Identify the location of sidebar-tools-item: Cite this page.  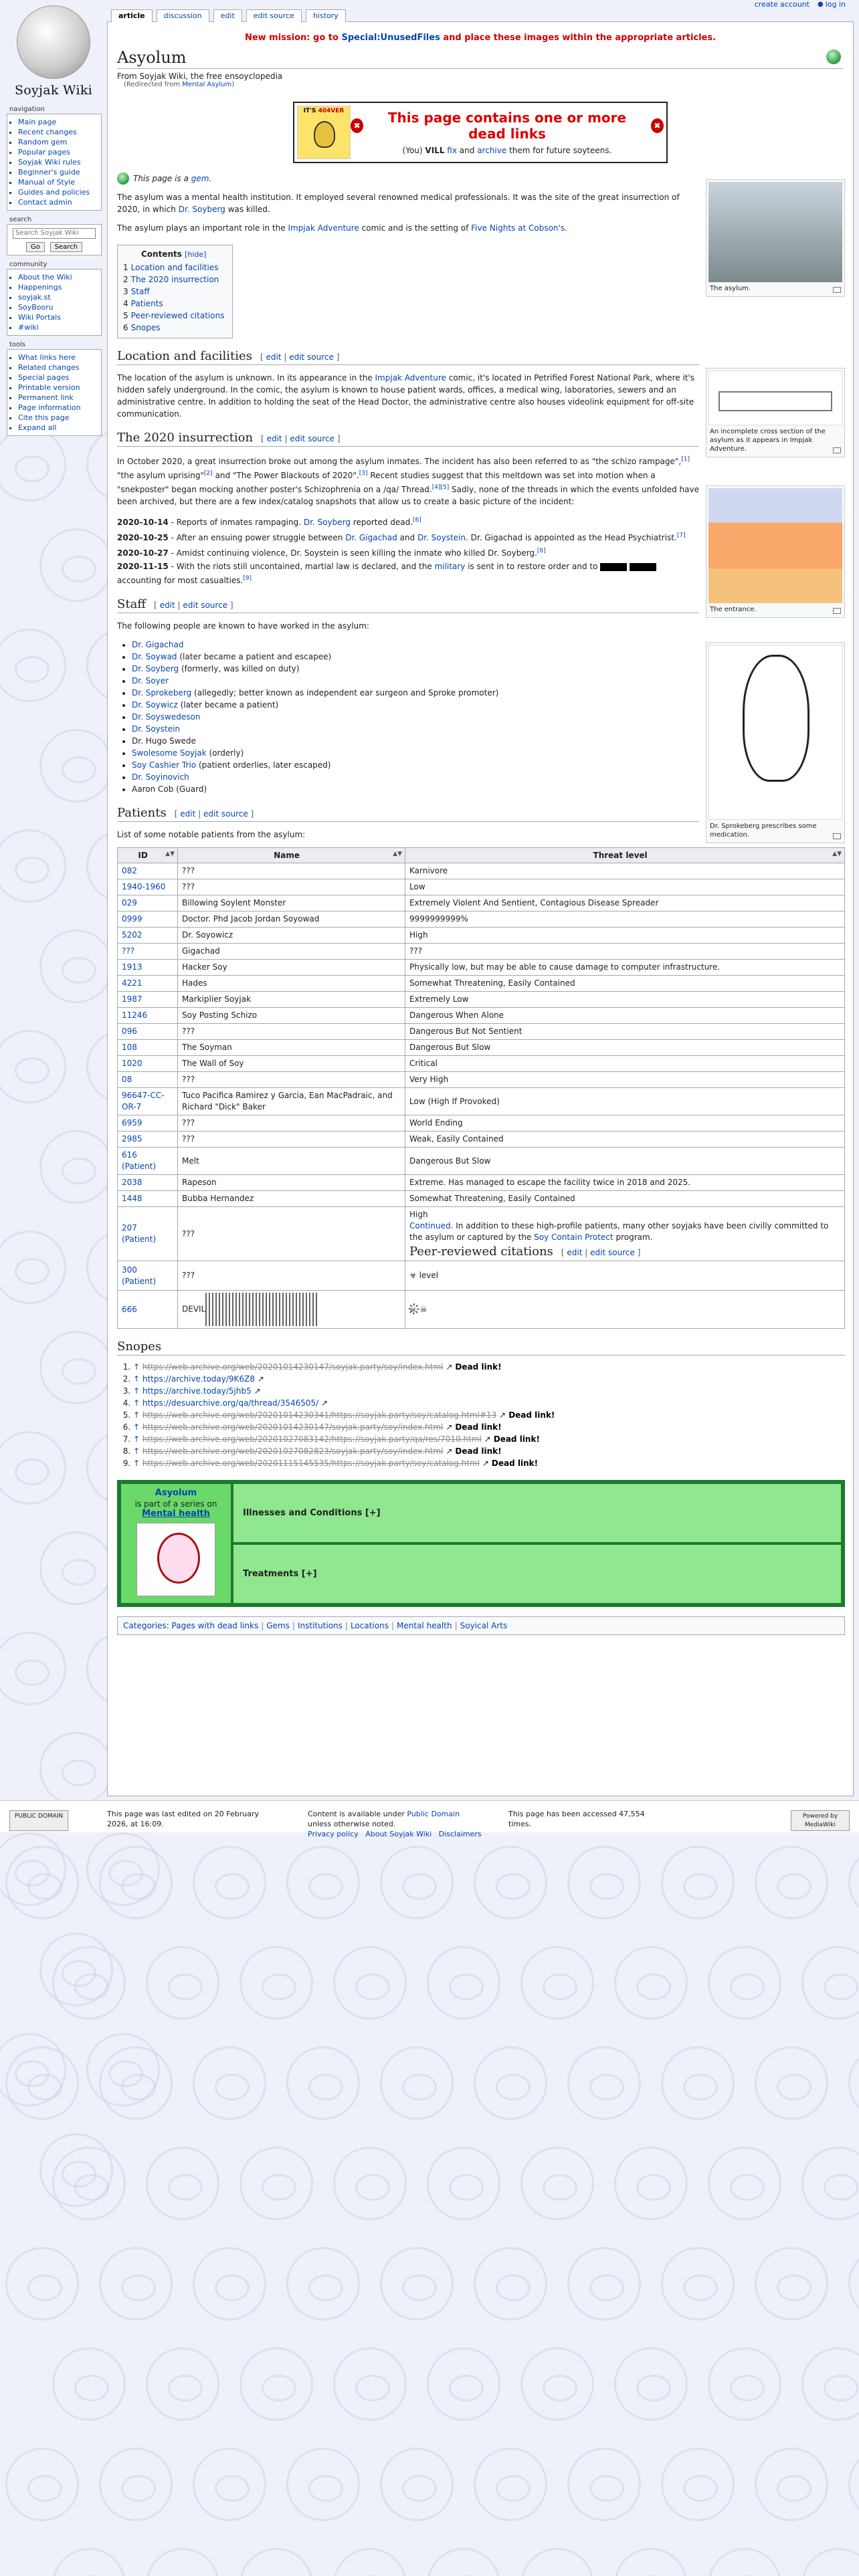
(57, 418).